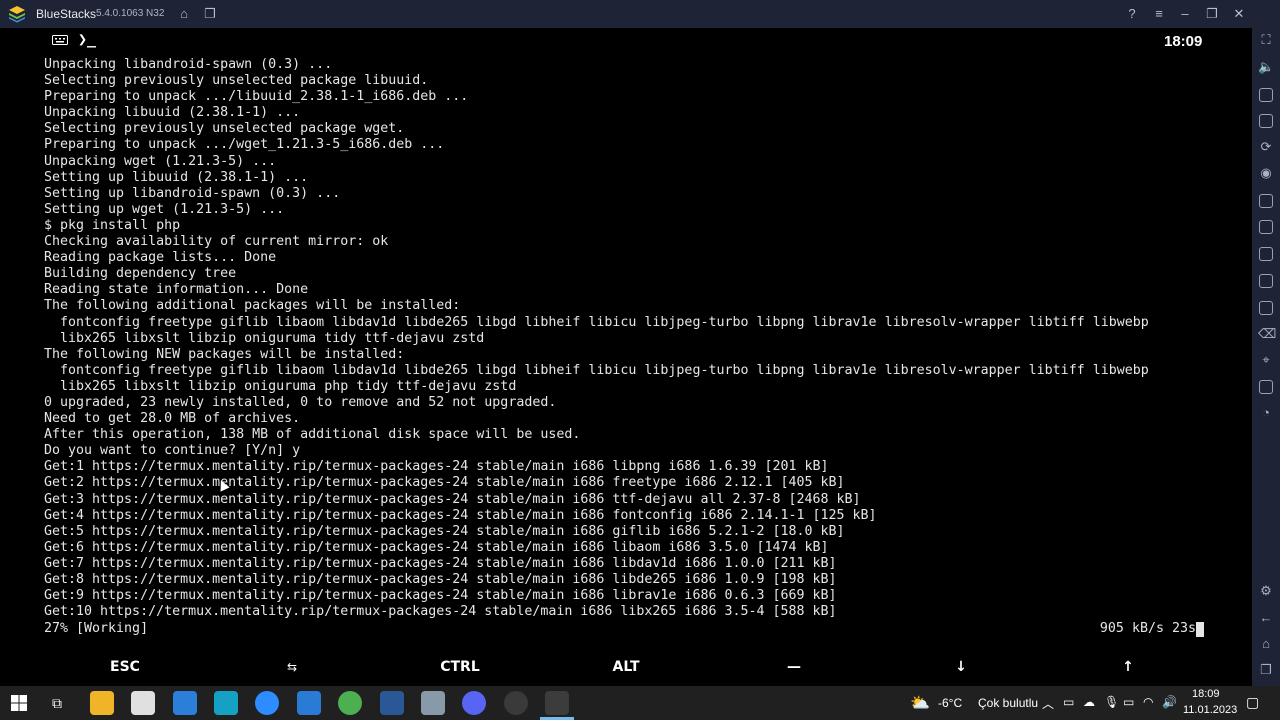 Image resolution: width=1280 pixels, height=720 pixels. Describe the element at coordinates (1266, 227) in the screenshot. I see `multi-instance-sync-icon` at that location.